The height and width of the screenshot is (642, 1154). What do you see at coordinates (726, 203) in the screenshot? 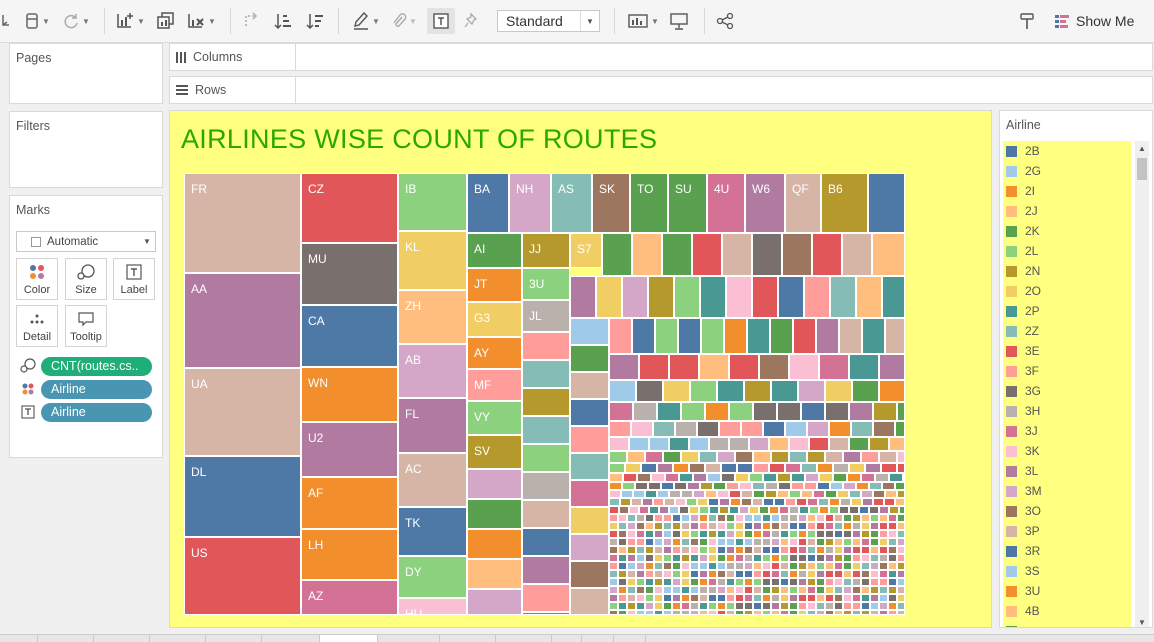
I see `treemap-tile: 4U` at bounding box center [726, 203].